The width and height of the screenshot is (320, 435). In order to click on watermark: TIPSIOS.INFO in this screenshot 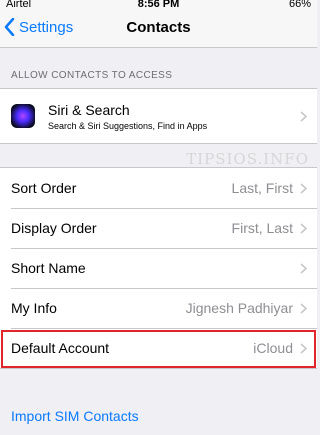, I will do `click(247, 159)`.